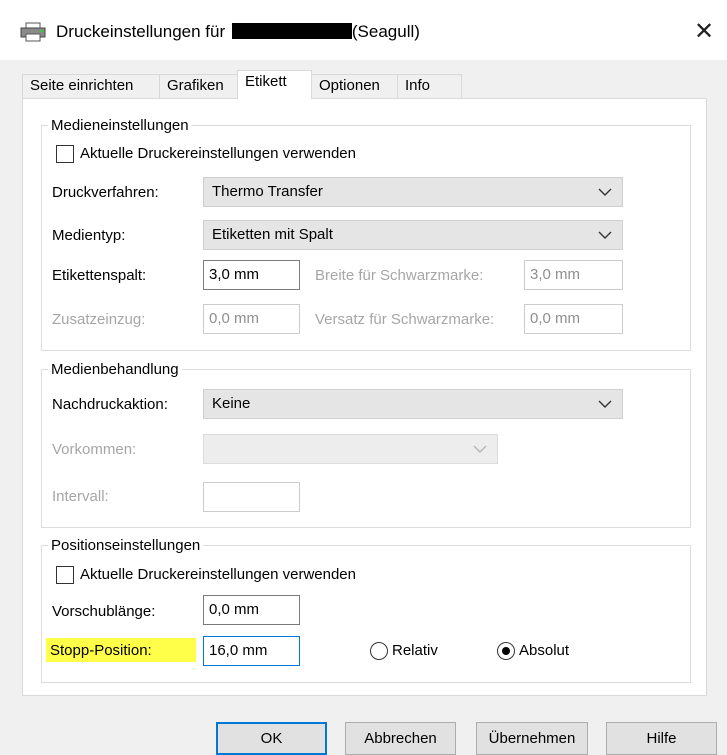  What do you see at coordinates (251, 497) in the screenshot?
I see `interval-input` at bounding box center [251, 497].